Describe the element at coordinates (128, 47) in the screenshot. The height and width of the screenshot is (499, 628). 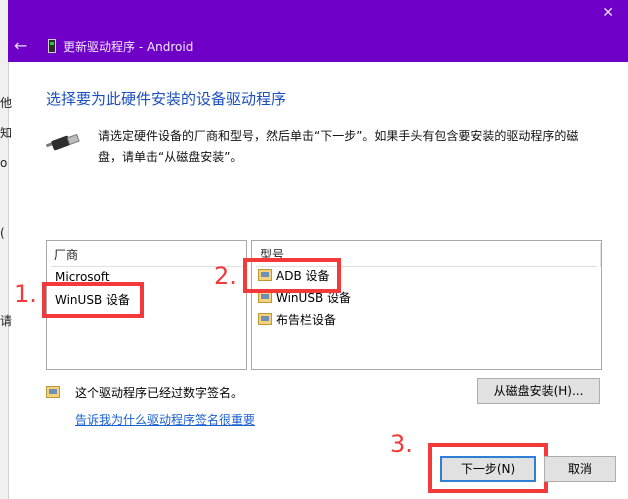
I see `window-title: 更新驱动程序 - Android` at that location.